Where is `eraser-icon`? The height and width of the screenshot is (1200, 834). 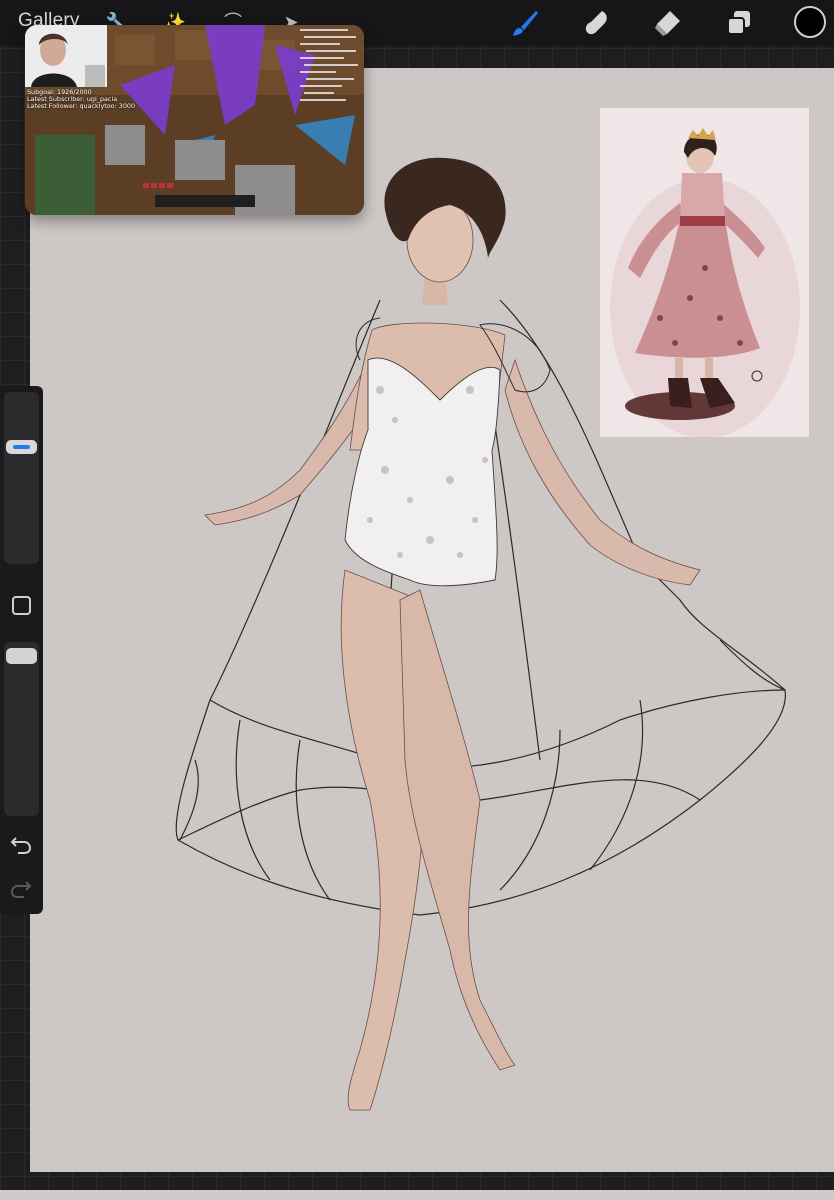 eraser-icon is located at coordinates (667, 23).